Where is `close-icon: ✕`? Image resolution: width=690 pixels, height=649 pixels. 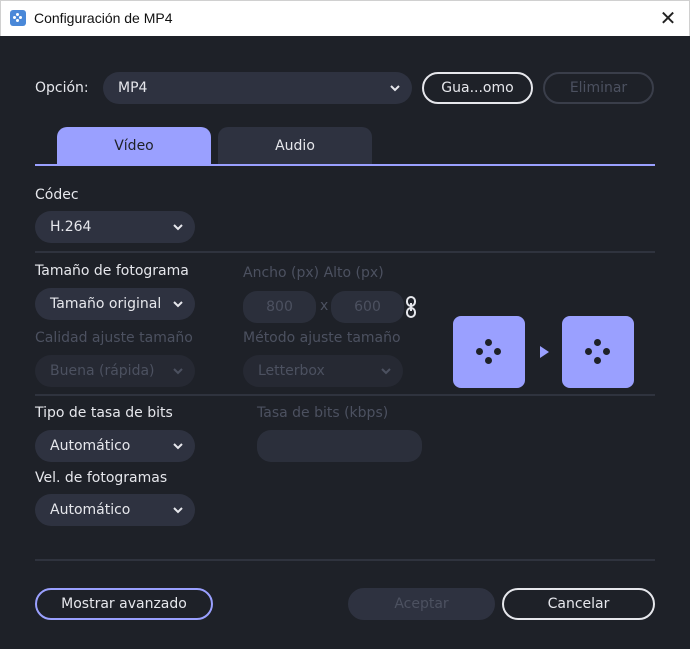
close-icon: ✕ is located at coordinates (668, 18).